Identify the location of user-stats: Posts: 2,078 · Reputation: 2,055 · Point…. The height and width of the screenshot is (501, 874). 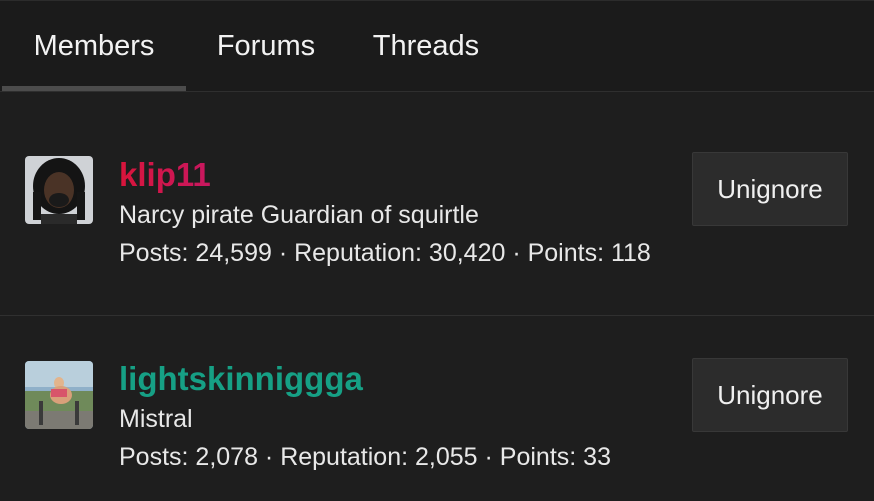
(365, 457).